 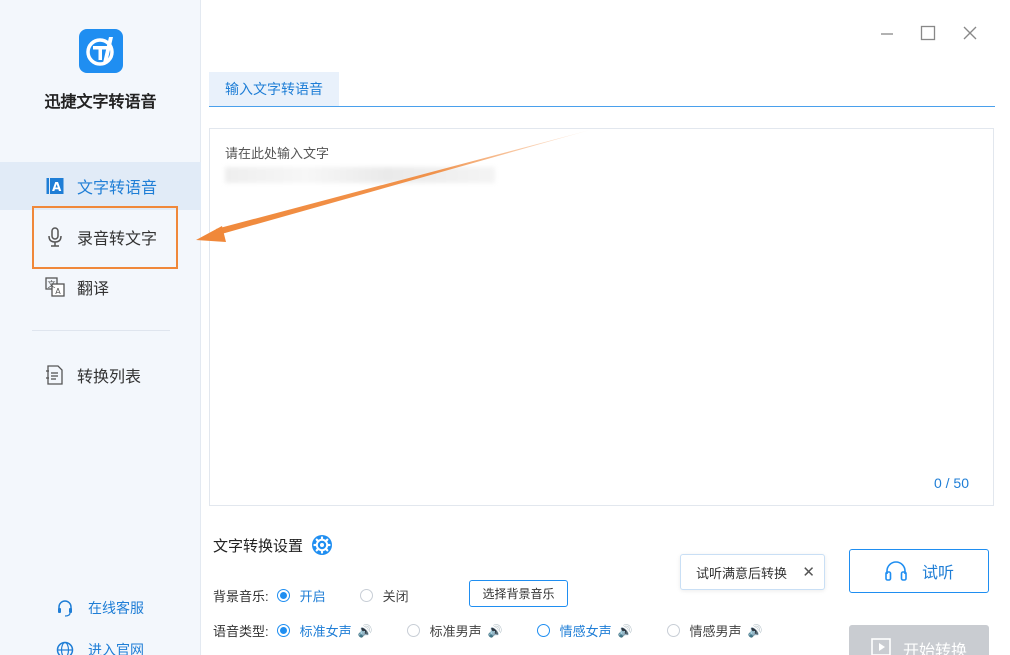 I want to click on text-a-icon: A, so click(x=55, y=186).